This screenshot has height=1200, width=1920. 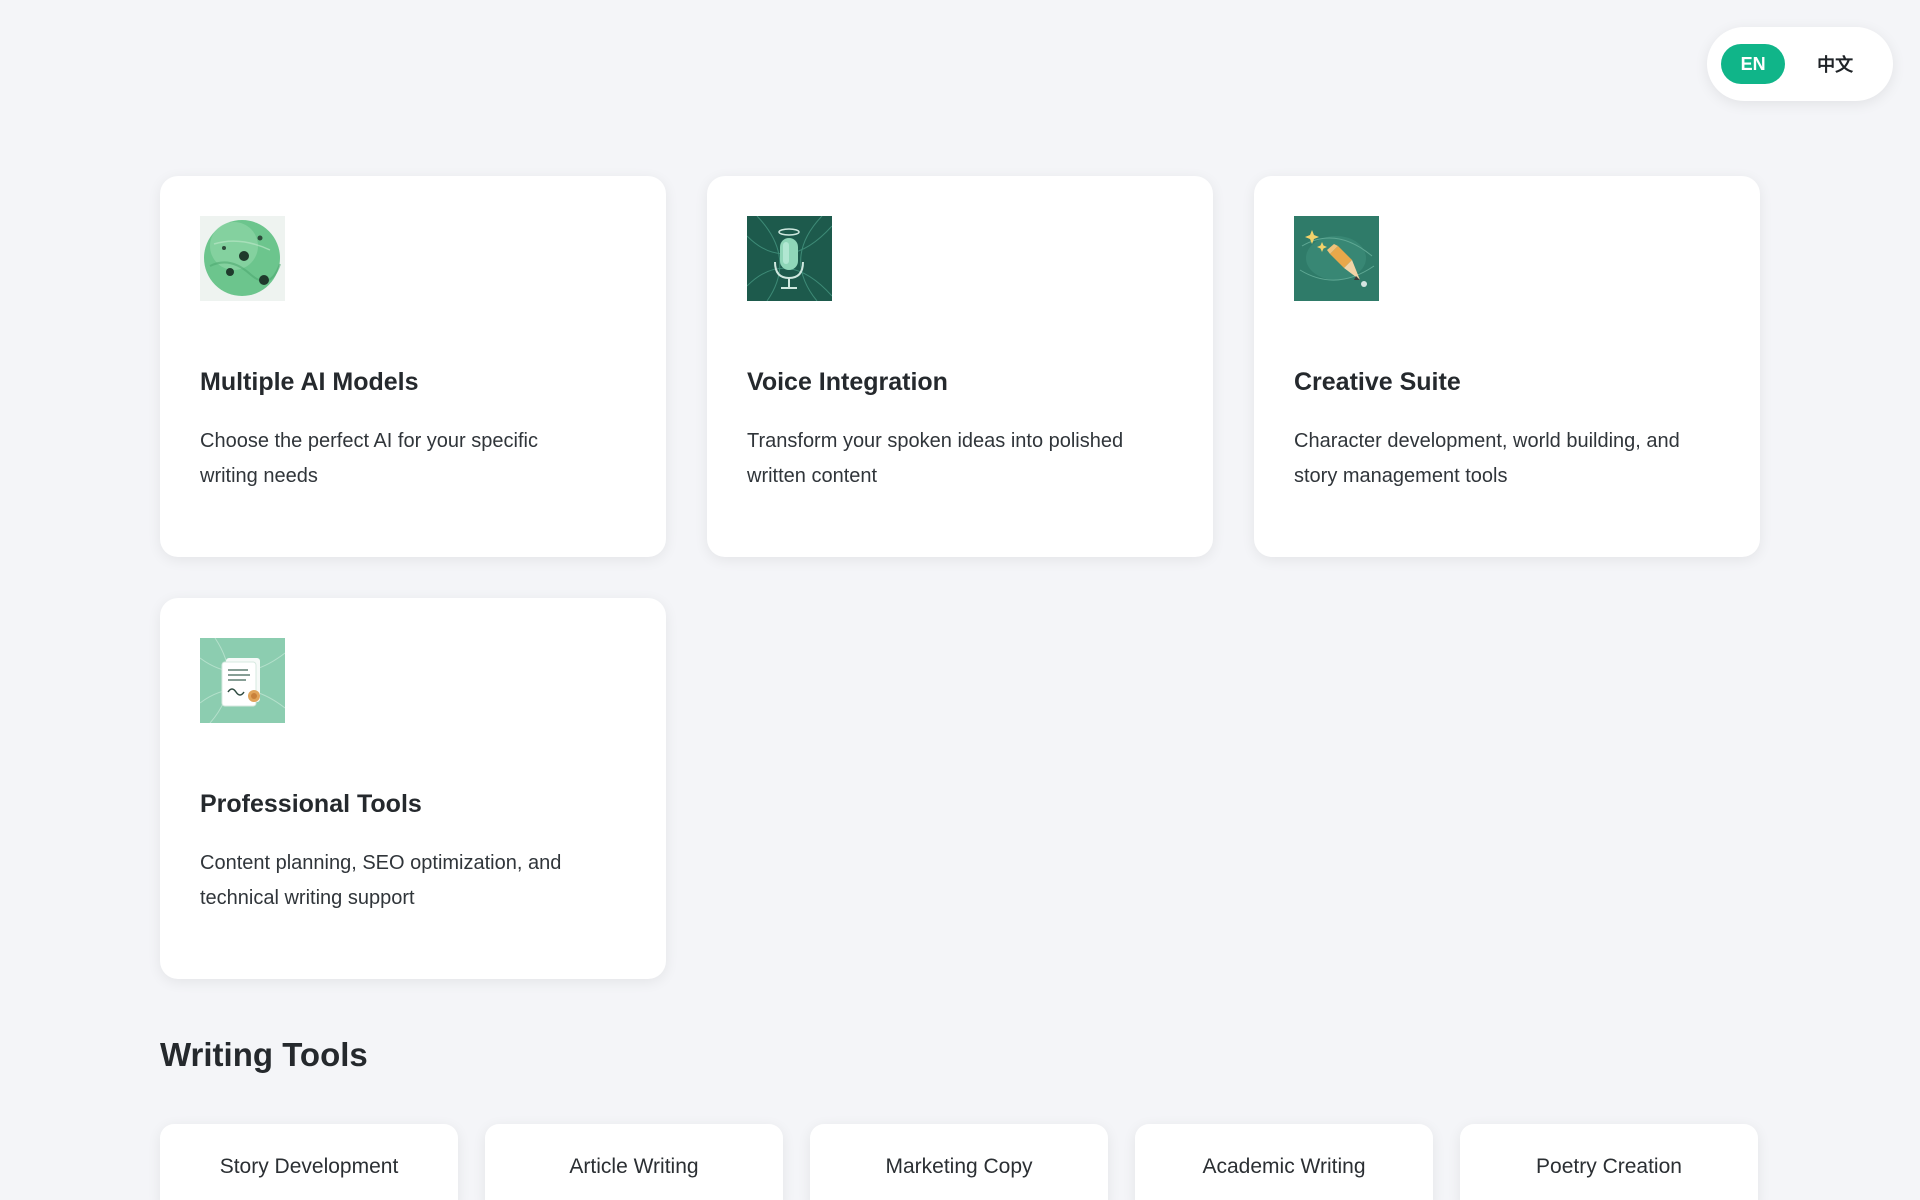 What do you see at coordinates (1284, 1162) in the screenshot?
I see `tool-academic-writing: Academic Writing` at bounding box center [1284, 1162].